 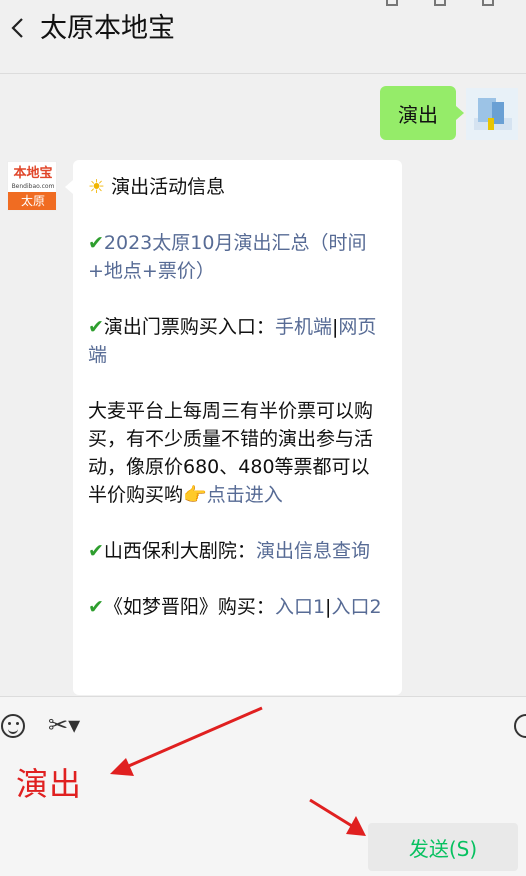 I want to click on user-avatar, so click(x=492, y=114).